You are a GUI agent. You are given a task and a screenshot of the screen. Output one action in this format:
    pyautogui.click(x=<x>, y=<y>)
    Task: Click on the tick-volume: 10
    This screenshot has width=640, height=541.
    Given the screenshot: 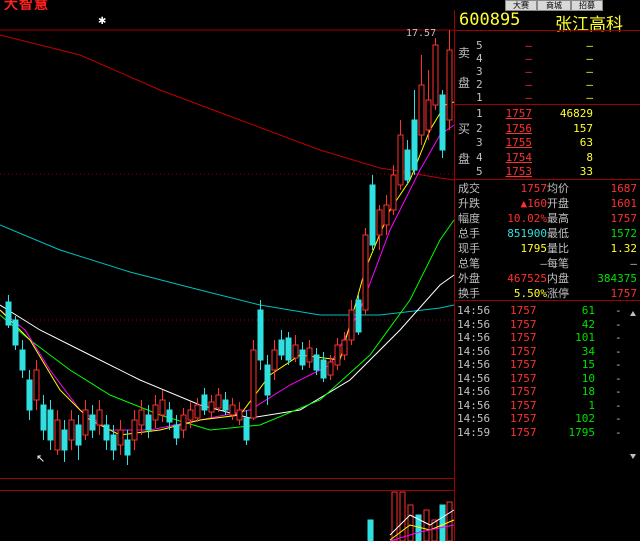 What is the action you would take?
    pyautogui.click(x=588, y=378)
    